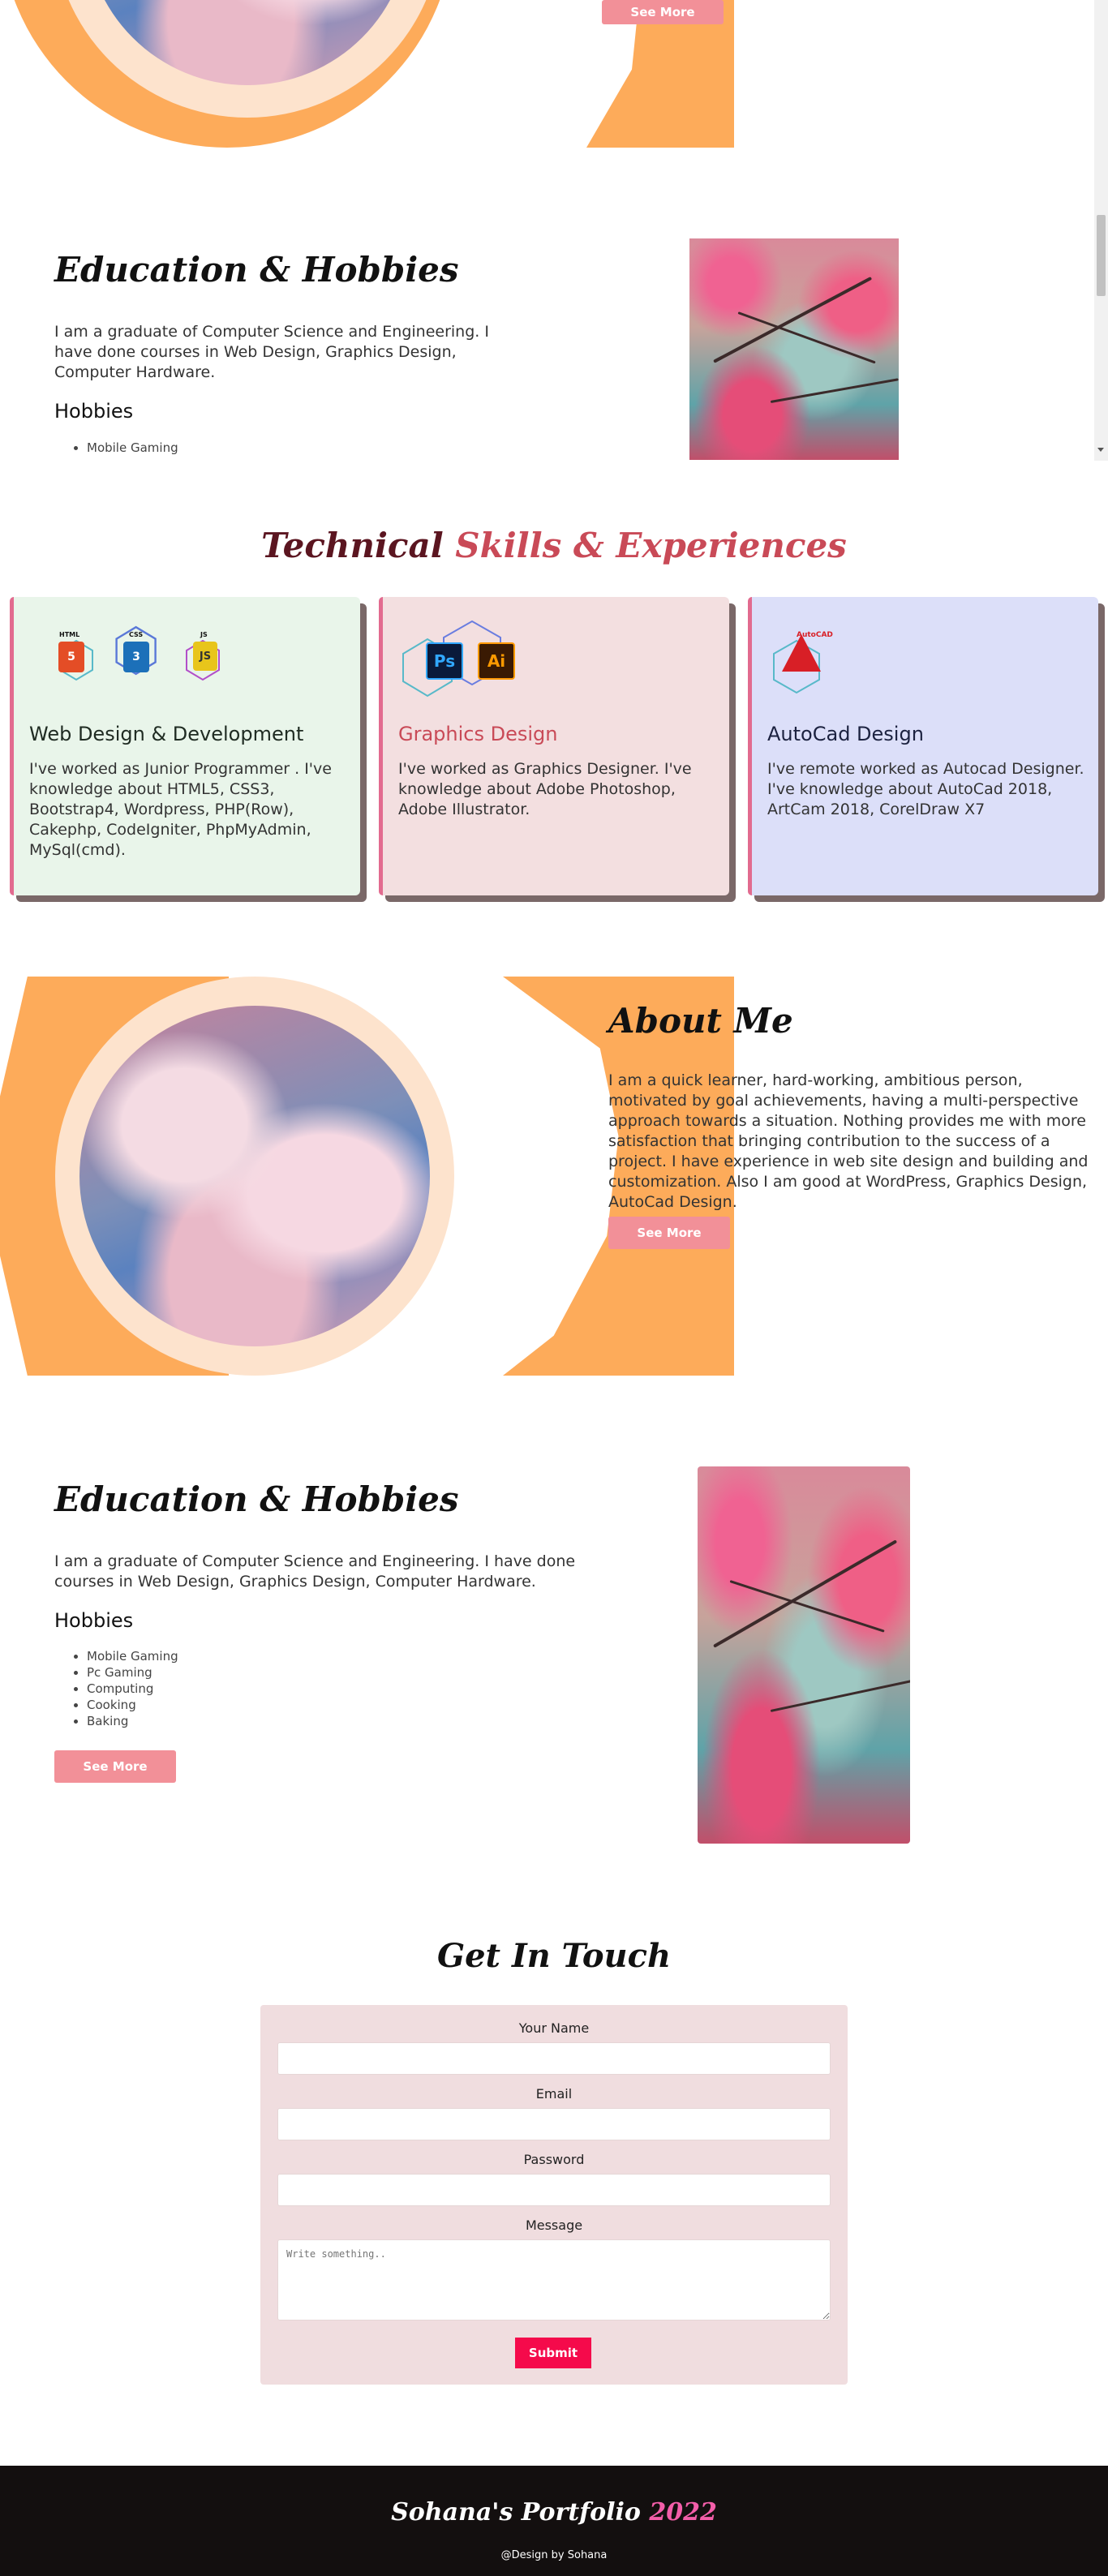  What do you see at coordinates (815, 635) in the screenshot?
I see `autocad-label: AutoCAD` at bounding box center [815, 635].